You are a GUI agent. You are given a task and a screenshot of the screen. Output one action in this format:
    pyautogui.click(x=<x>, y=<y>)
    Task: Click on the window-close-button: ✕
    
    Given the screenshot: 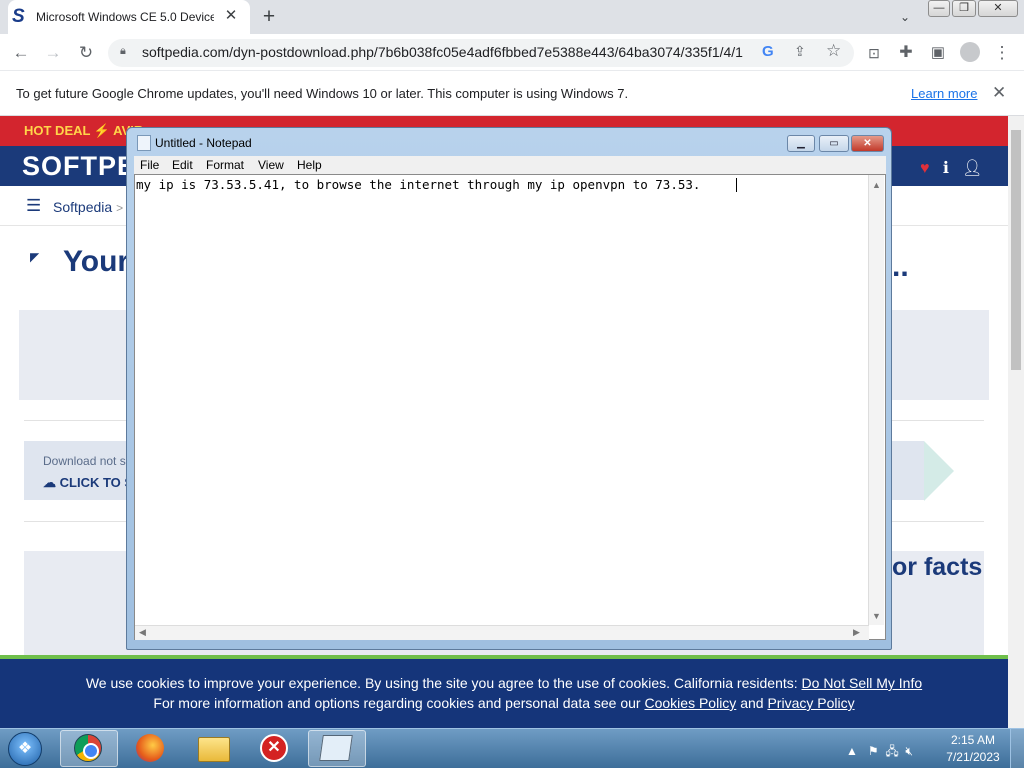 What is the action you would take?
    pyautogui.click(x=998, y=8)
    